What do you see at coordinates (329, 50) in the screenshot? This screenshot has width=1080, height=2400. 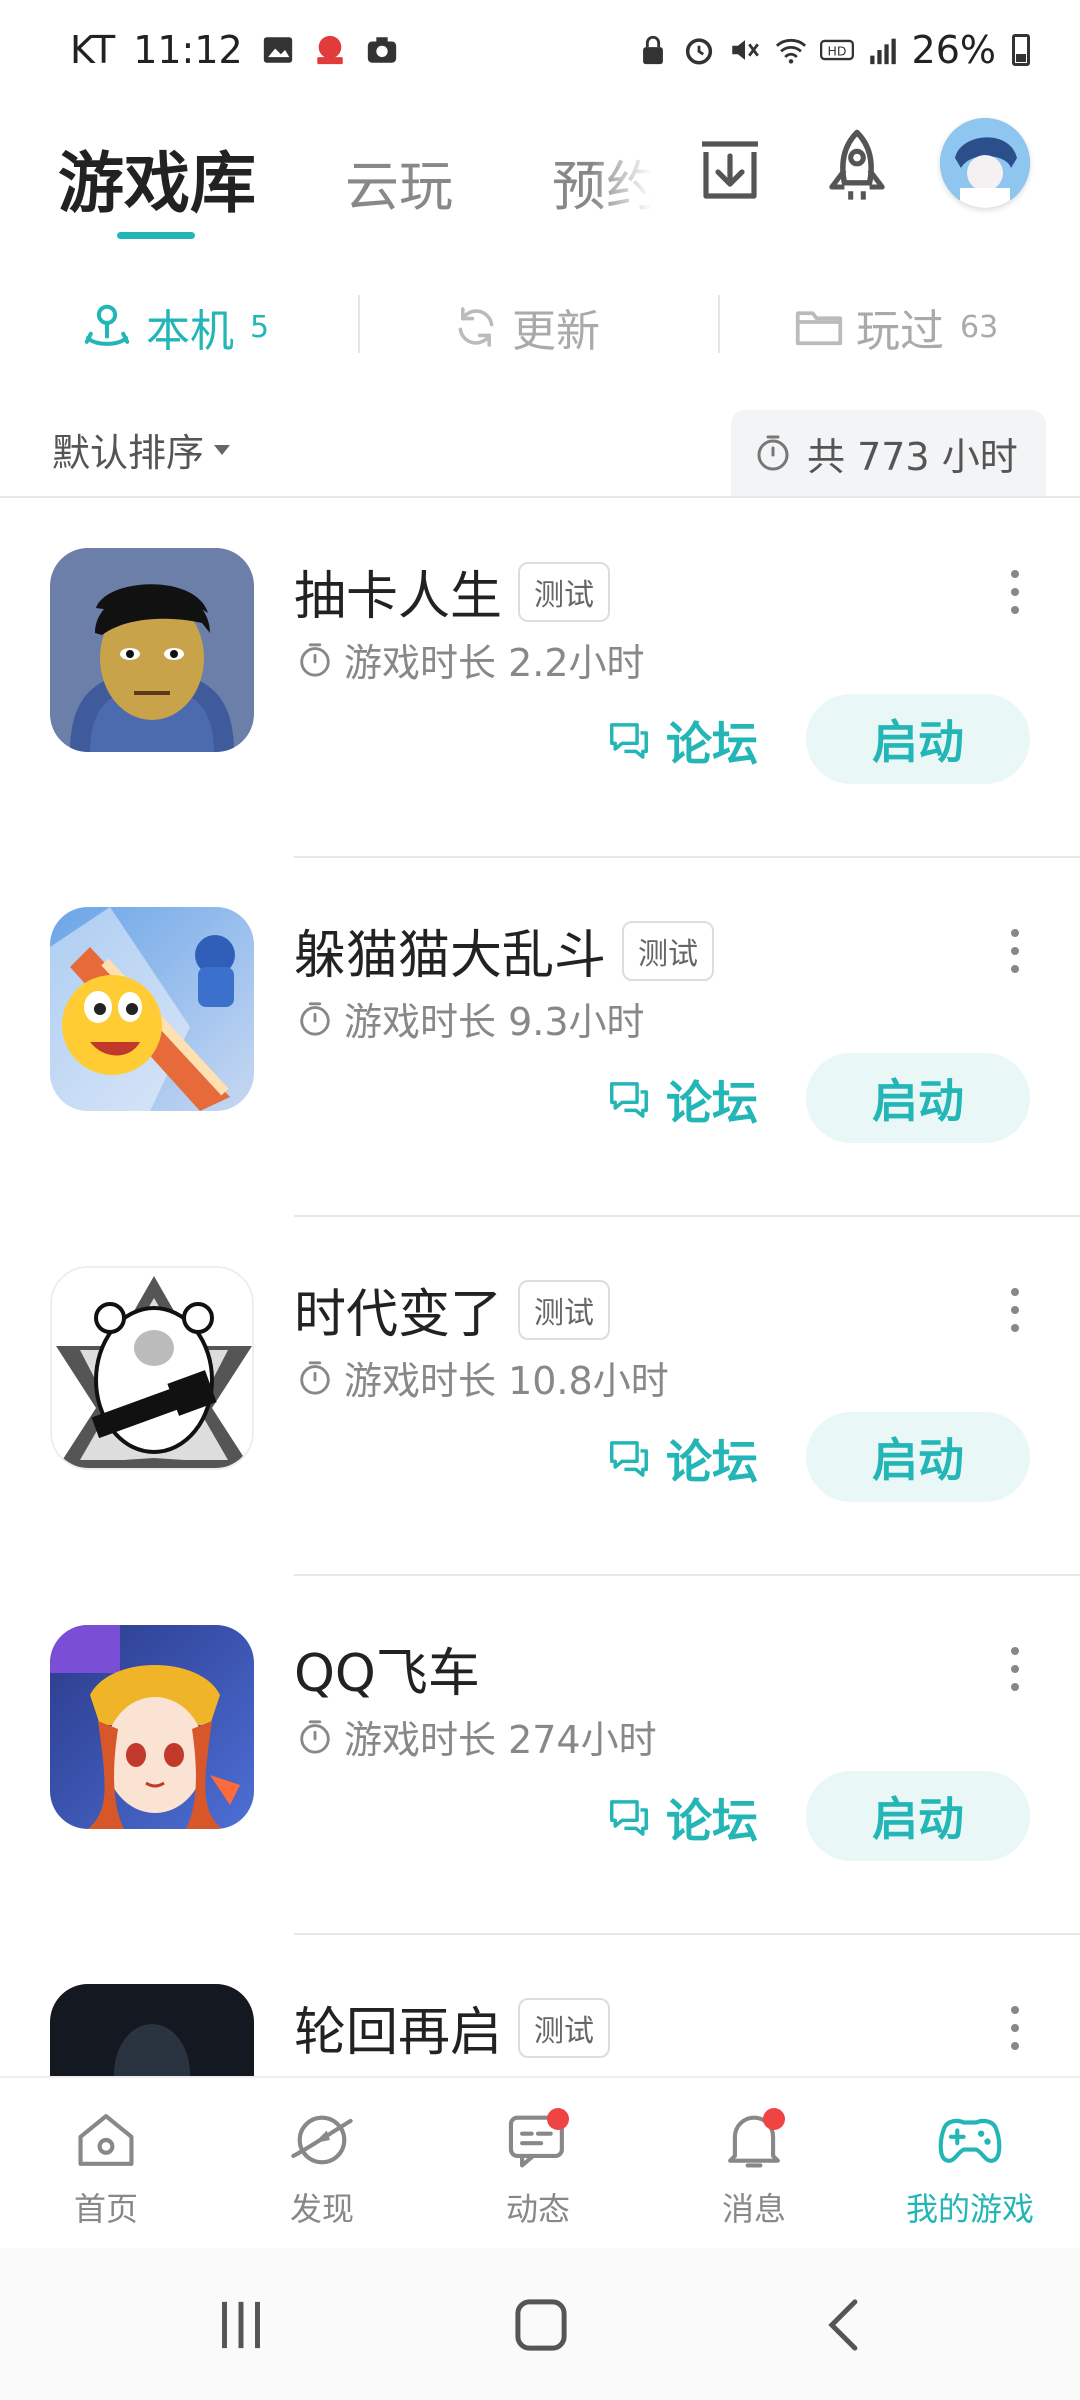 I see `app-notification-icon` at bounding box center [329, 50].